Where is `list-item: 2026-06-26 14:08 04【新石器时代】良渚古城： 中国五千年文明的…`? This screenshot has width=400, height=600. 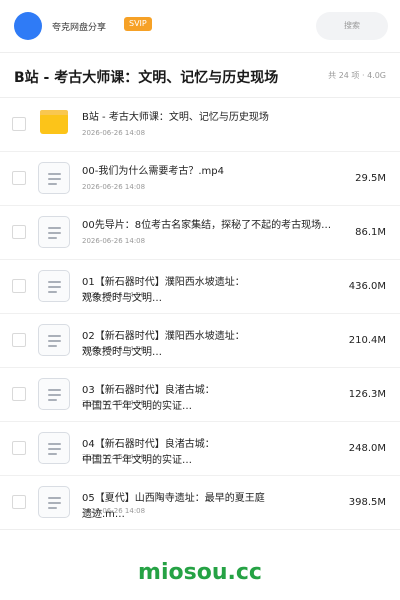
list-item: 2026-06-26 14:08 04【新石器时代】良渚古城： 中国五千年文明的… is located at coordinates (200, 449).